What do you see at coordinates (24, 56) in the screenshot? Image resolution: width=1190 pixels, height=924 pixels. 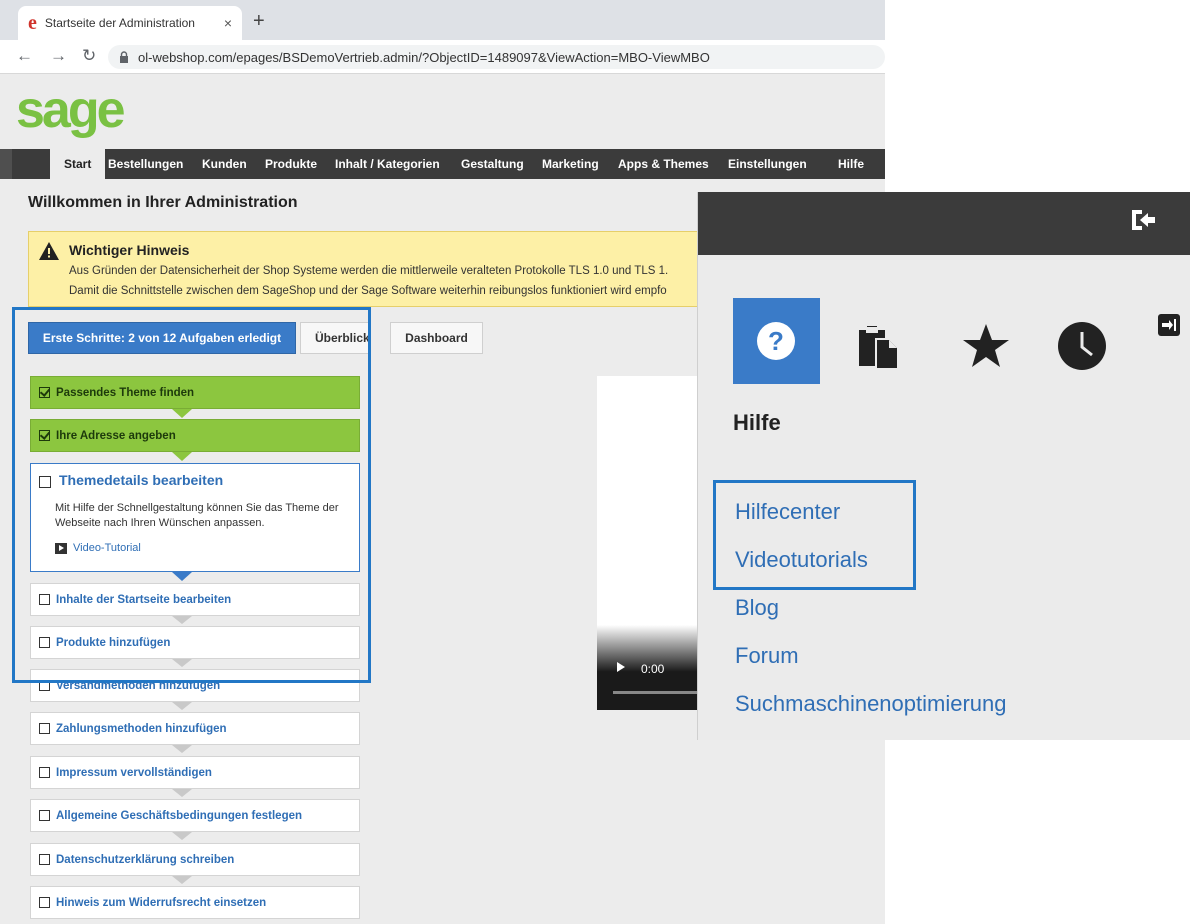 I see `back-icon: ←` at bounding box center [24, 56].